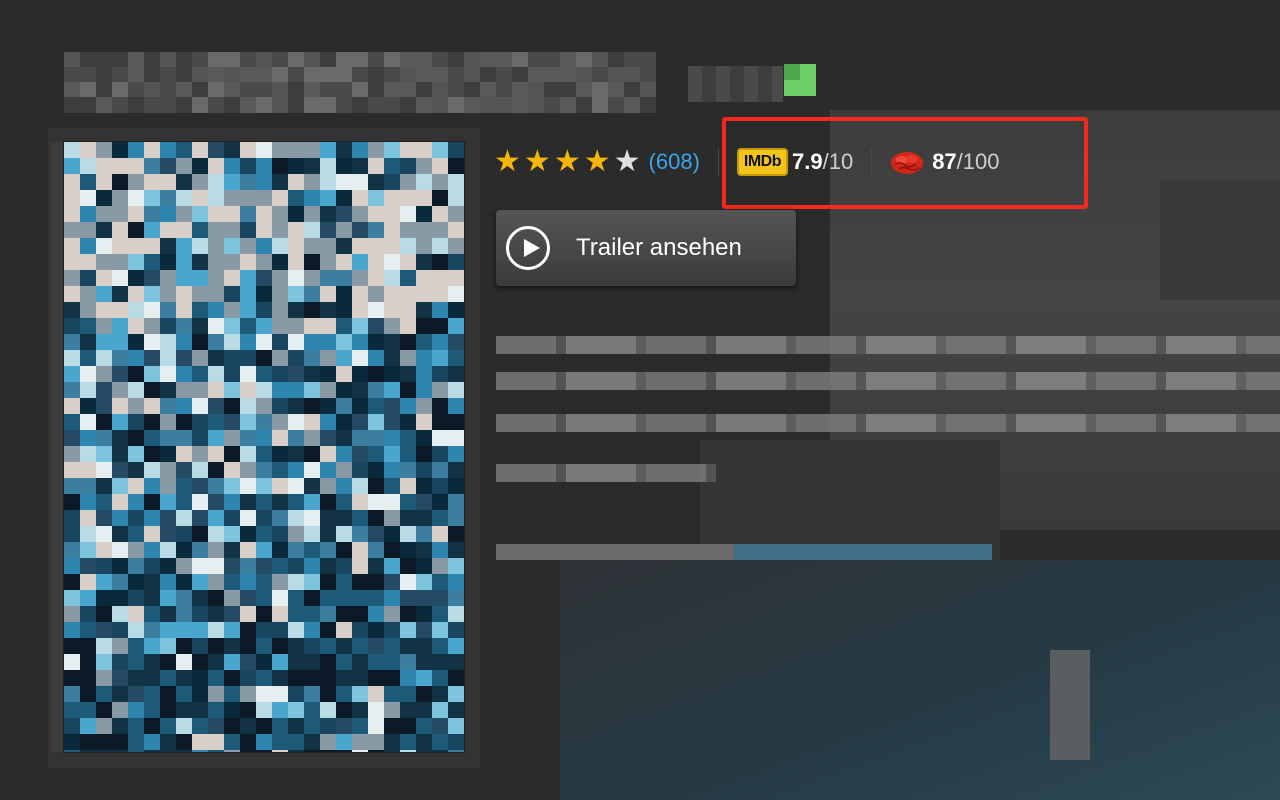 The height and width of the screenshot is (800, 1280). Describe the element at coordinates (674, 162) in the screenshot. I see `vote-count-link: (608)` at that location.